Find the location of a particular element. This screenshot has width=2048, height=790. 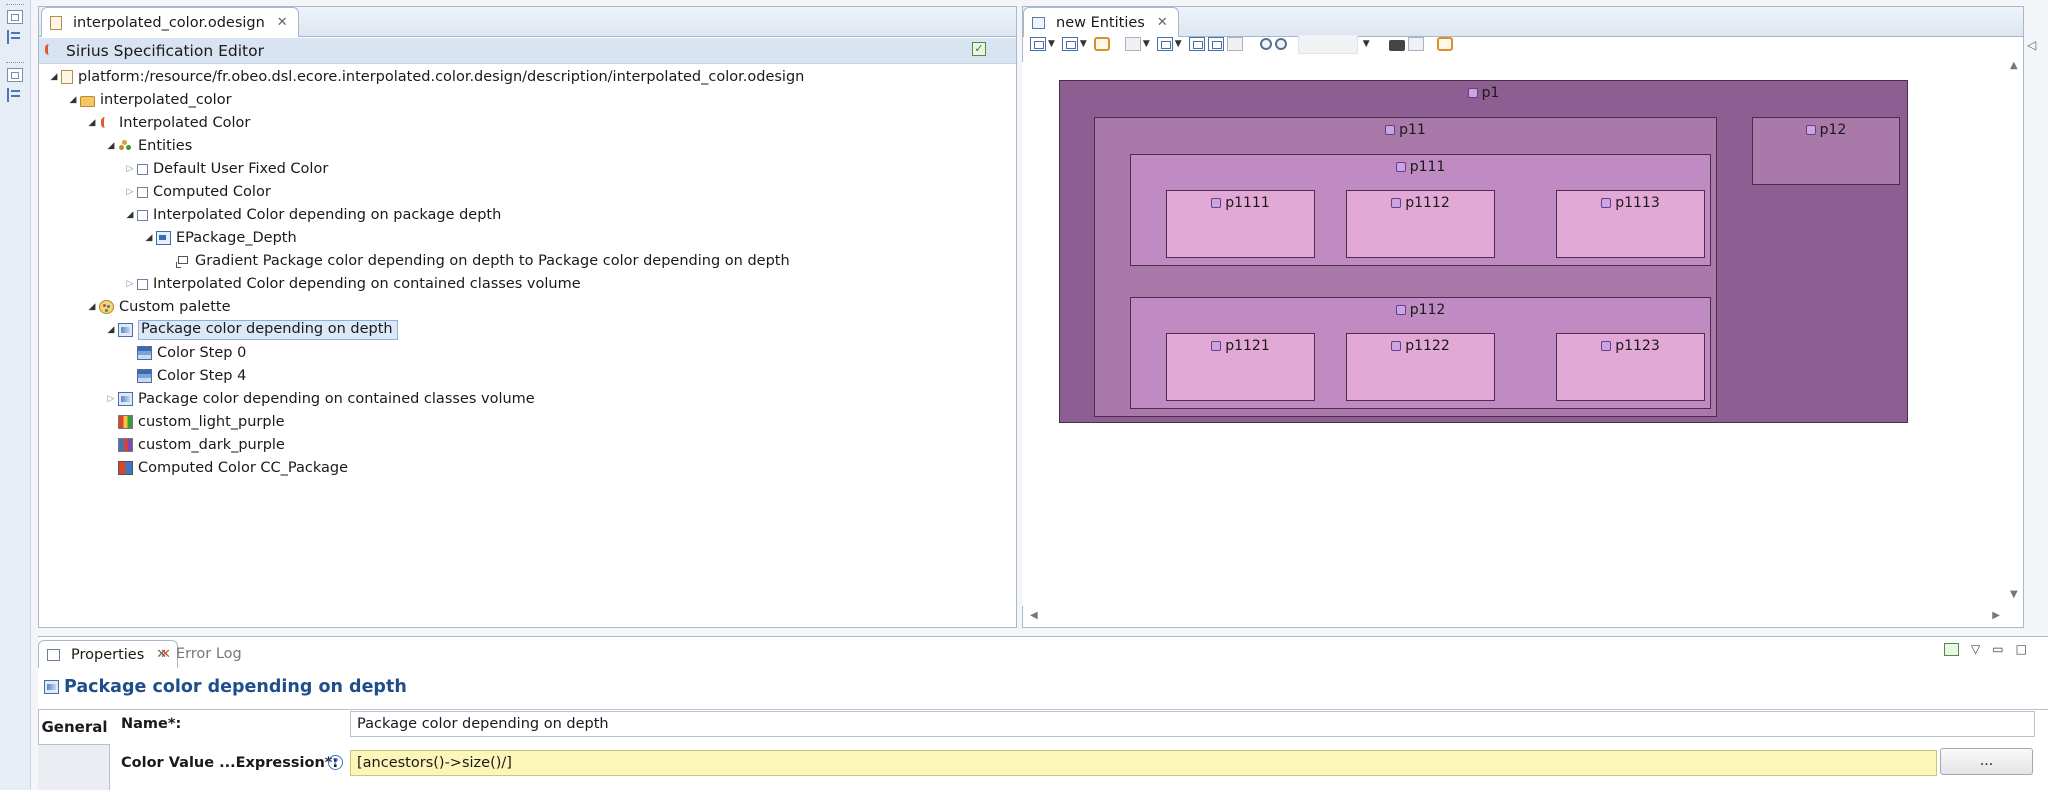

view-menu-icon: ▽ is located at coordinates (1975, 649).